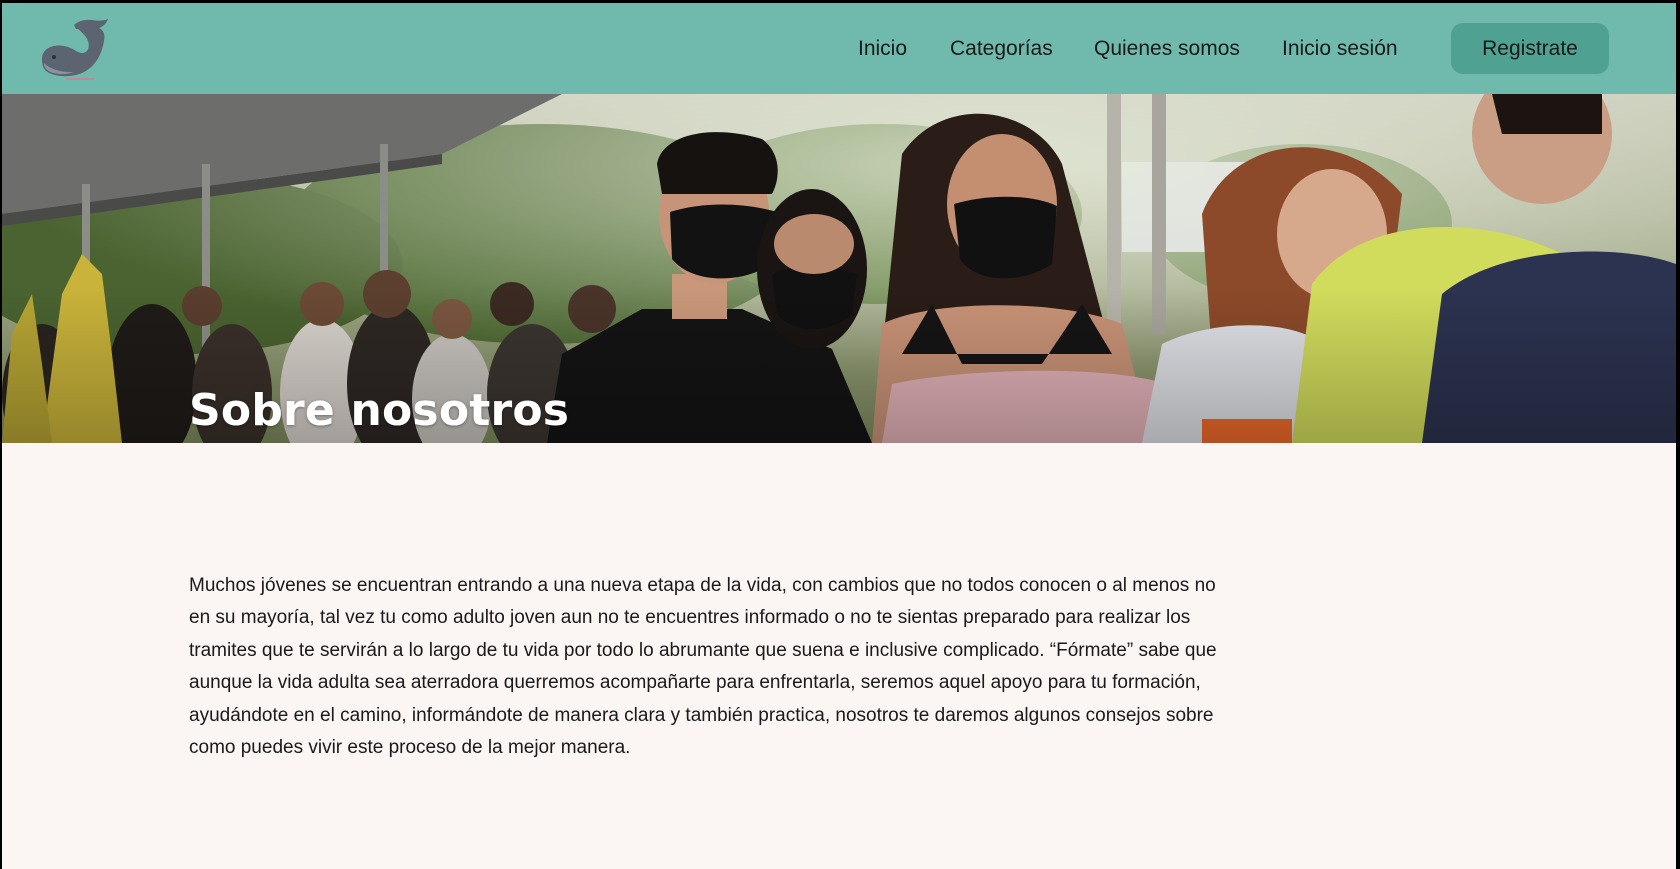  Describe the element at coordinates (1340, 49) in the screenshot. I see `nav-inicio-sesion: Inicio sesión` at that location.